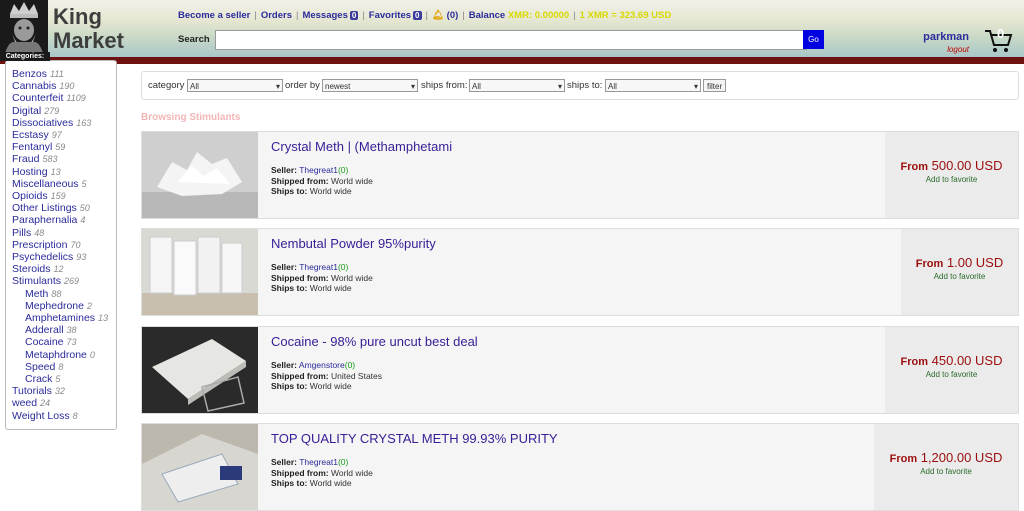  What do you see at coordinates (39, 232) in the screenshot?
I see `category-count: 48` at bounding box center [39, 232].